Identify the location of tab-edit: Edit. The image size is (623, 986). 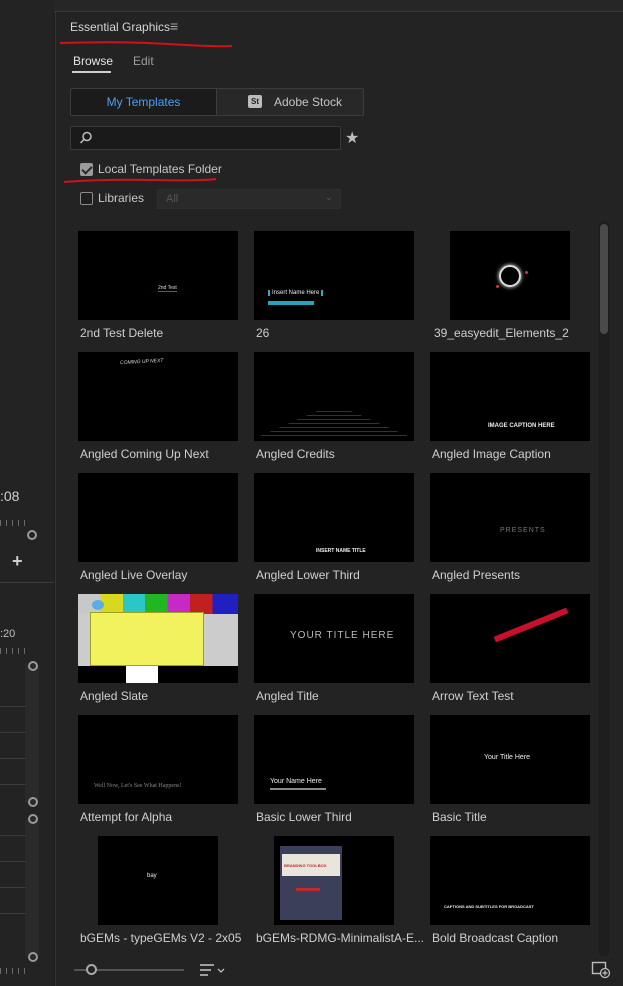
(143, 61).